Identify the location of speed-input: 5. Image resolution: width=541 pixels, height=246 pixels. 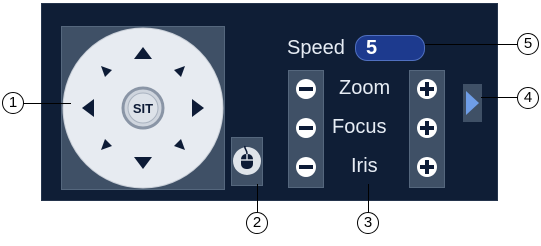
(390, 48).